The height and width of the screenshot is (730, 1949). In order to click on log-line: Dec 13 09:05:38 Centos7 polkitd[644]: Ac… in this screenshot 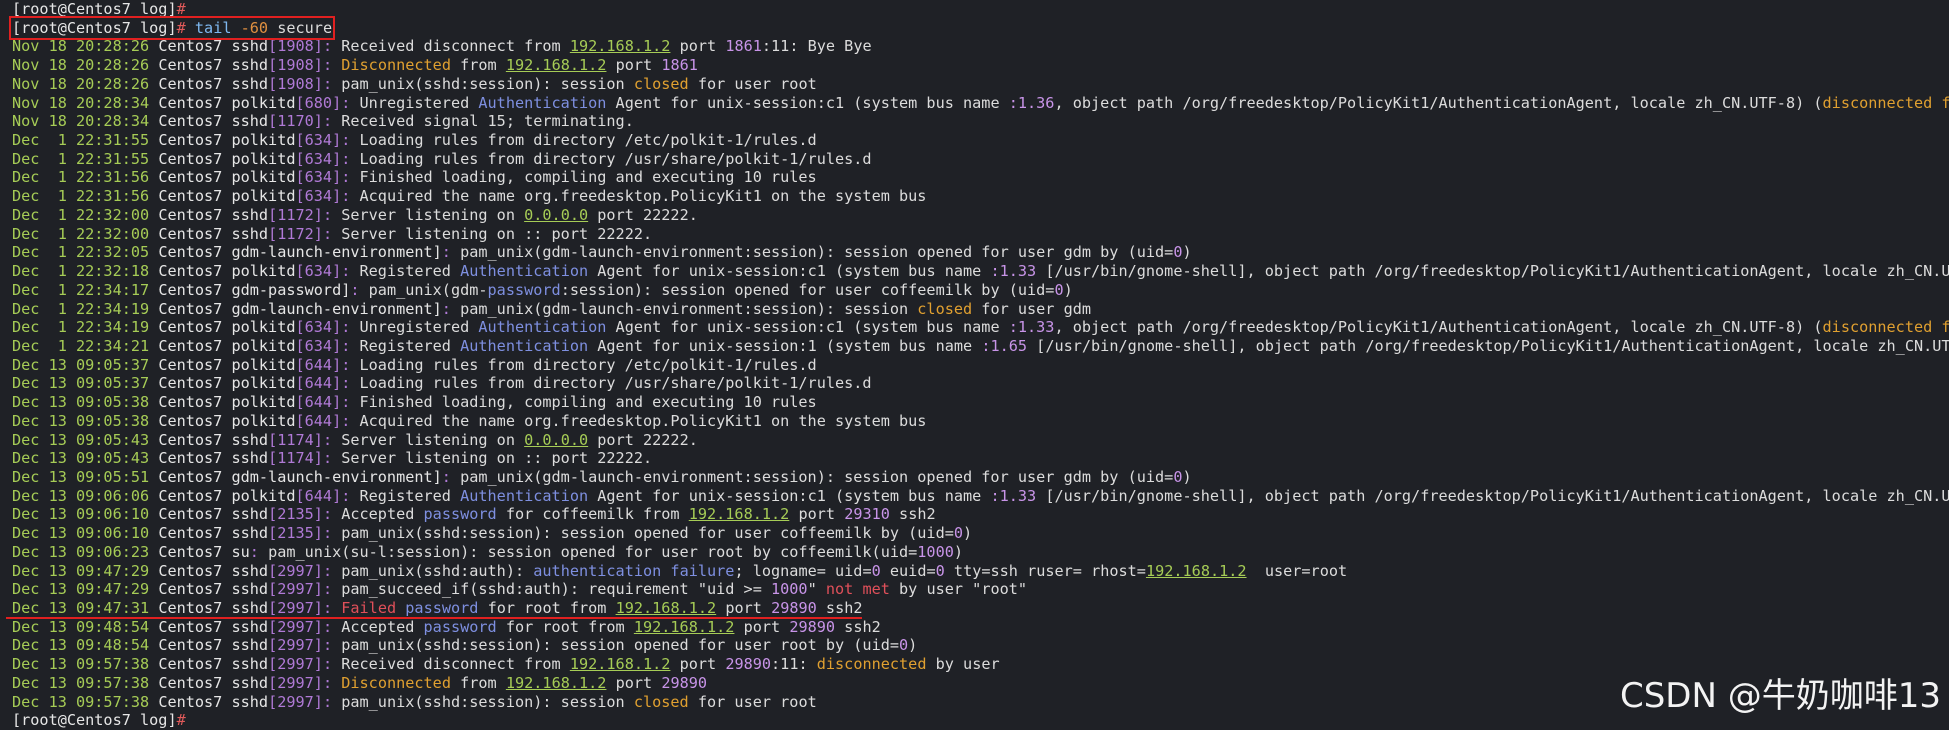, I will do `click(469, 420)`.